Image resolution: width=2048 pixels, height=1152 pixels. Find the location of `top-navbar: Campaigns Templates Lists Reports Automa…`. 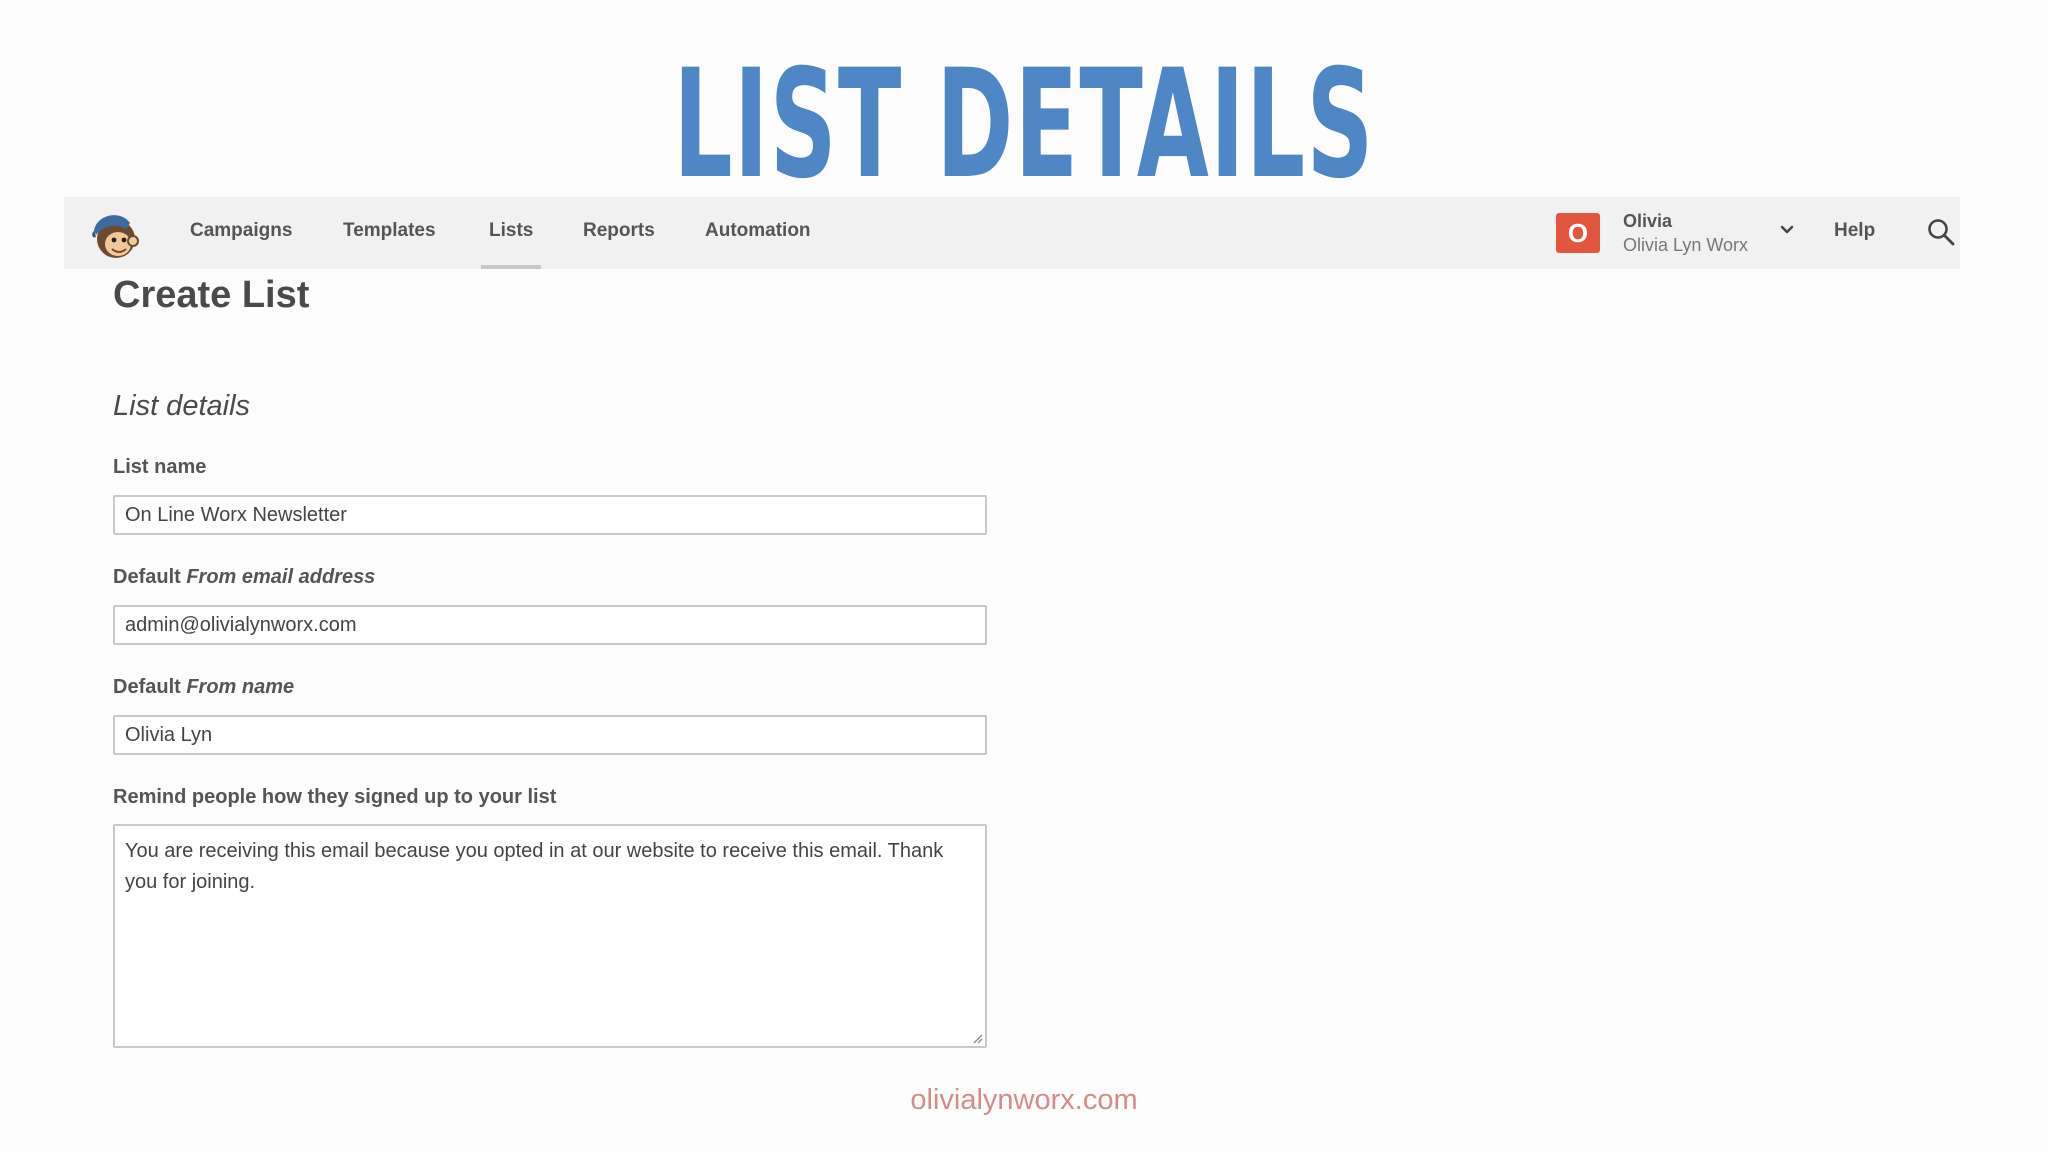

top-navbar: Campaigns Templates Lists Reports Automa… is located at coordinates (1012, 233).